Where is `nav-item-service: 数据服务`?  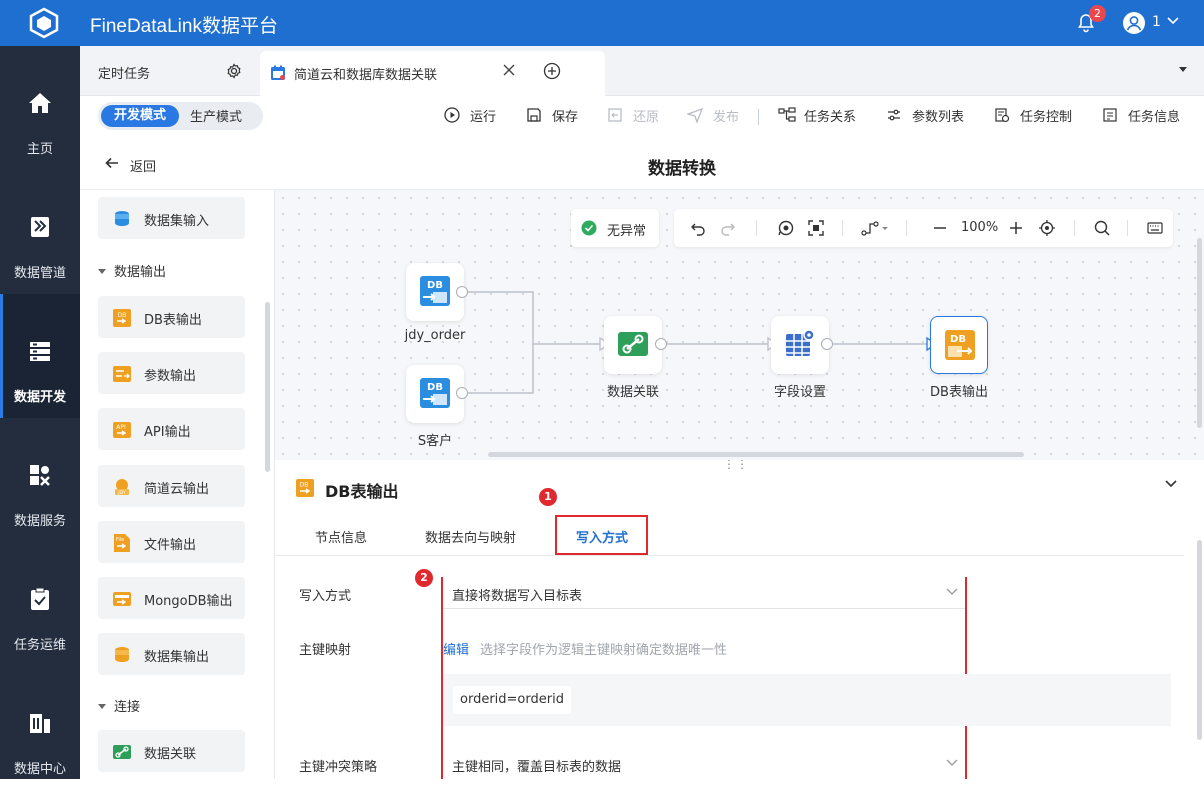
nav-item-service: 数据服务 is located at coordinates (40, 480).